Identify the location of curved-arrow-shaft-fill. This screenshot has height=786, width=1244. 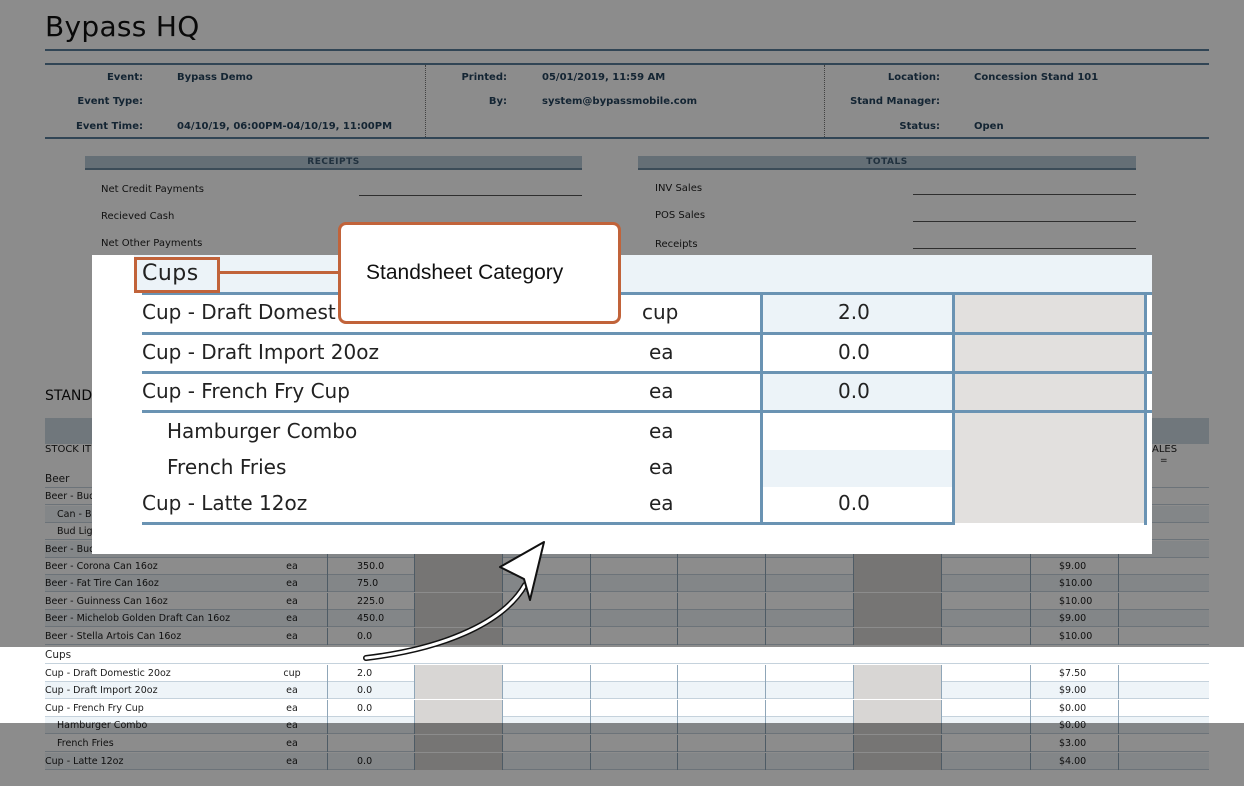
(445, 621).